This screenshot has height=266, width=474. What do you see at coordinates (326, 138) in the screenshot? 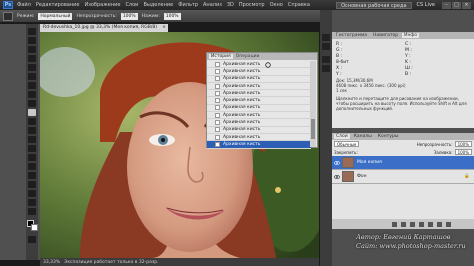
I see `panel-icon-column` at bounding box center [326, 138].